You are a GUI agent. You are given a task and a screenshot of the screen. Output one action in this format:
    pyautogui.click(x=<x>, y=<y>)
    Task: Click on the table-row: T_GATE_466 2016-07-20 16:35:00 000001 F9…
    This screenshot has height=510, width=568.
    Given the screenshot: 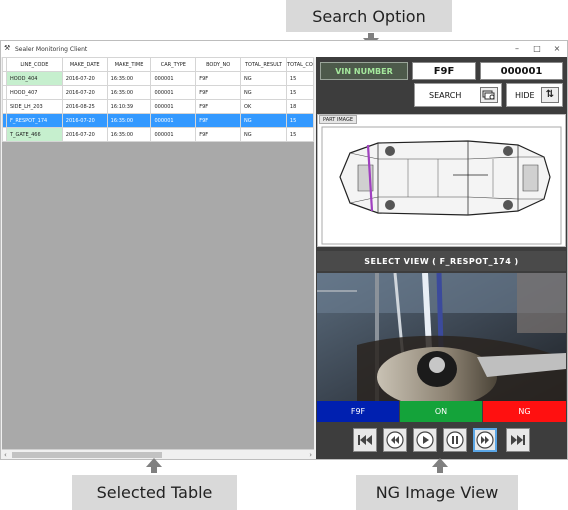 What is the action you would take?
    pyautogui.click(x=158, y=134)
    